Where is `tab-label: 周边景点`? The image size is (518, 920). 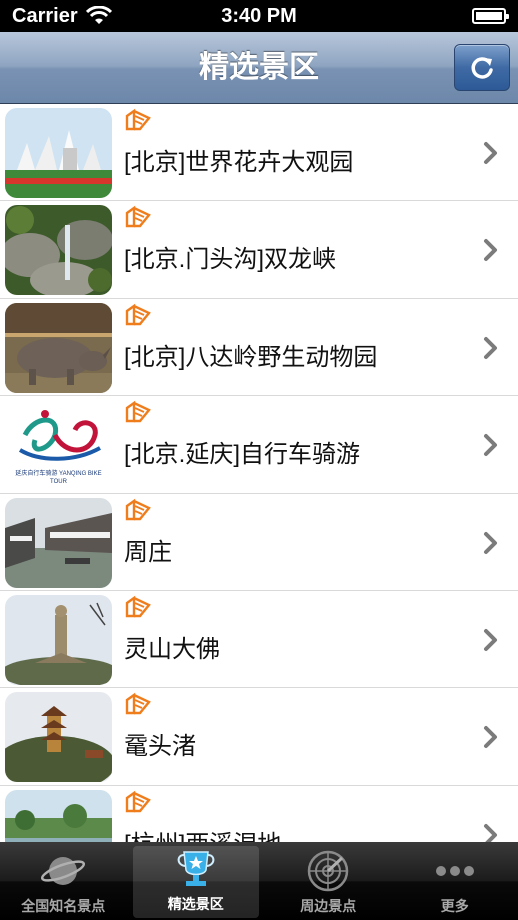 tab-label: 周边景点 is located at coordinates (328, 906).